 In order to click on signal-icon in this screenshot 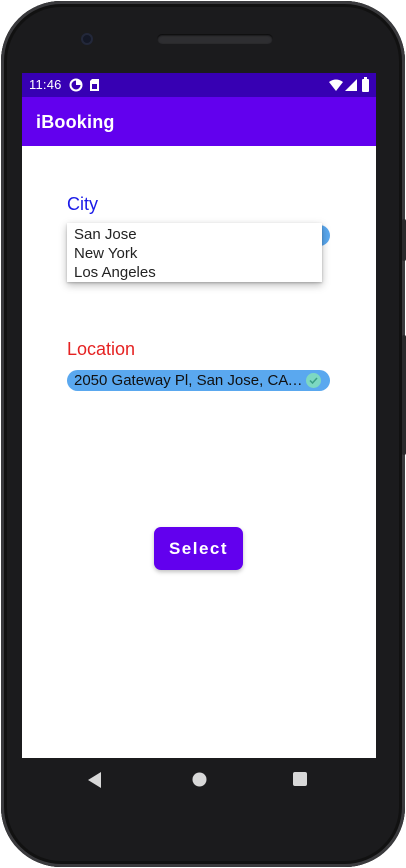, I will do `click(351, 85)`.